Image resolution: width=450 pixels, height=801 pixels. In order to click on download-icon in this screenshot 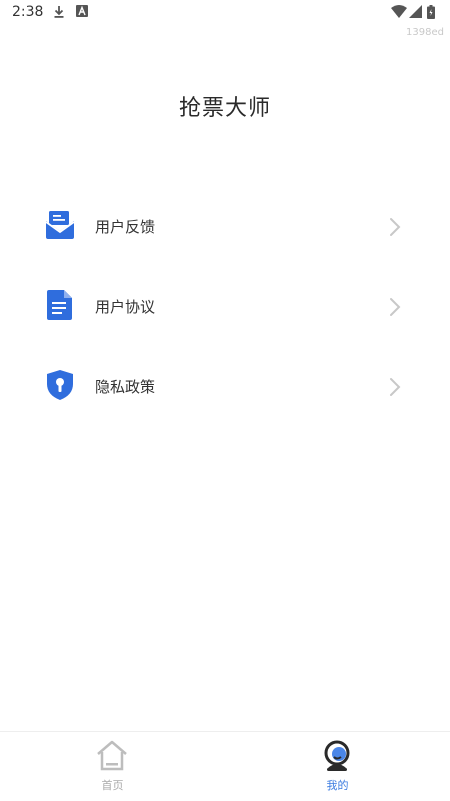, I will do `click(59, 12)`.